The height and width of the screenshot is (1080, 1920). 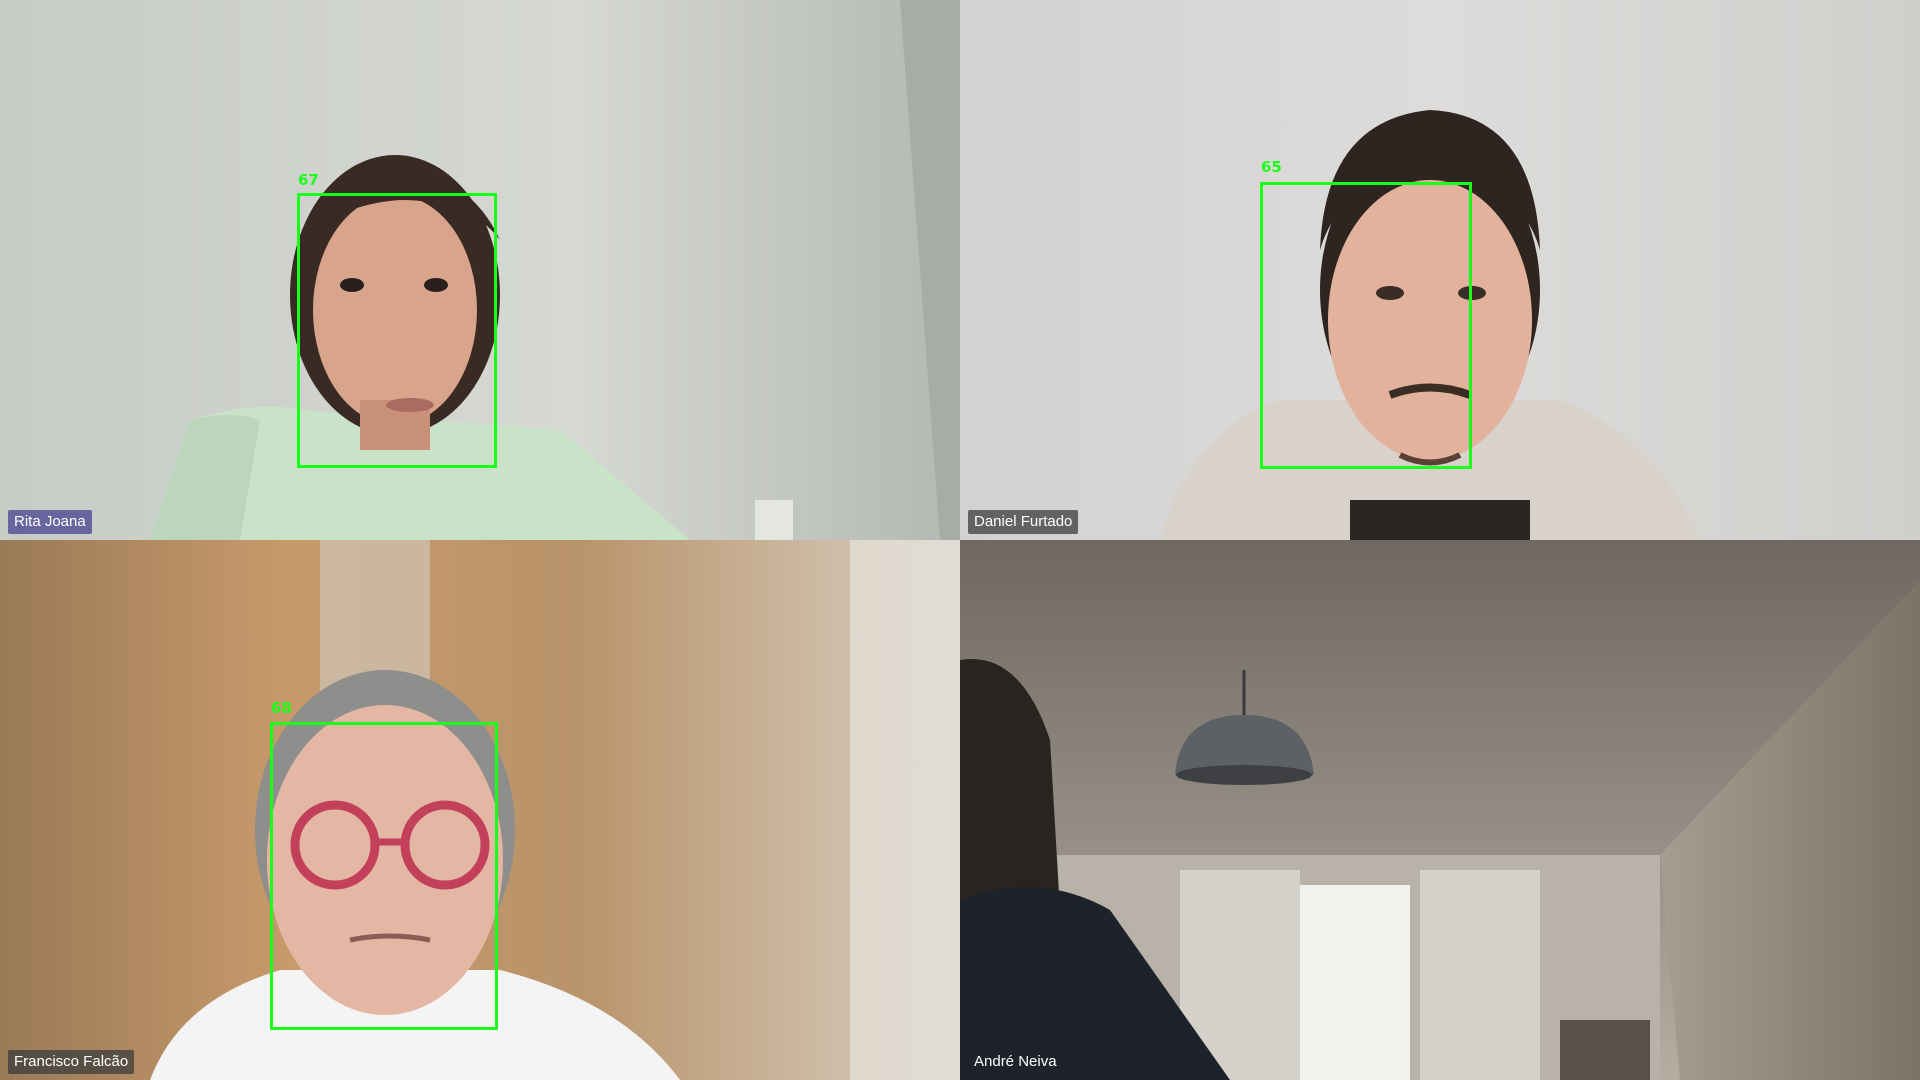 I want to click on face-detection-score: 68, so click(x=281, y=708).